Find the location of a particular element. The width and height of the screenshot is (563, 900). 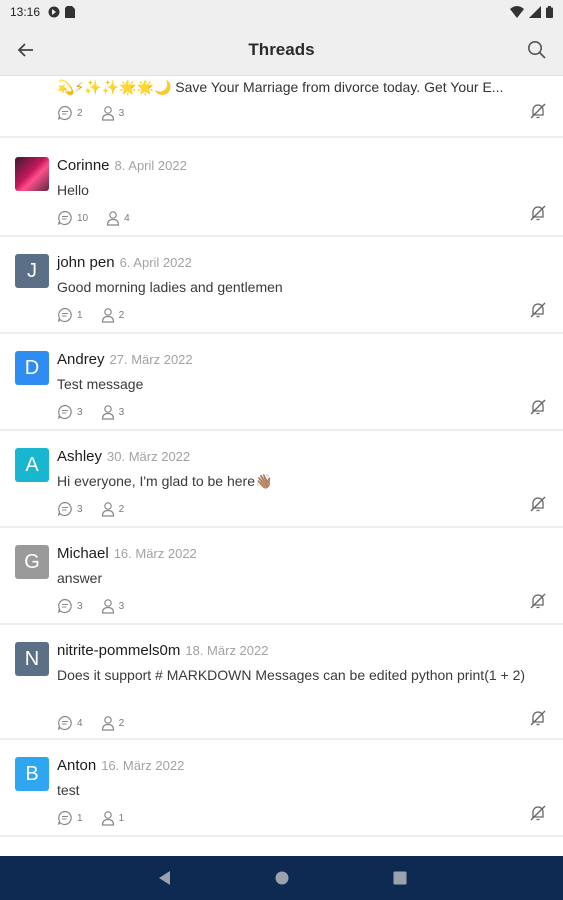

thread-header: Anton 16. März 2022 is located at coordinates (120, 765).